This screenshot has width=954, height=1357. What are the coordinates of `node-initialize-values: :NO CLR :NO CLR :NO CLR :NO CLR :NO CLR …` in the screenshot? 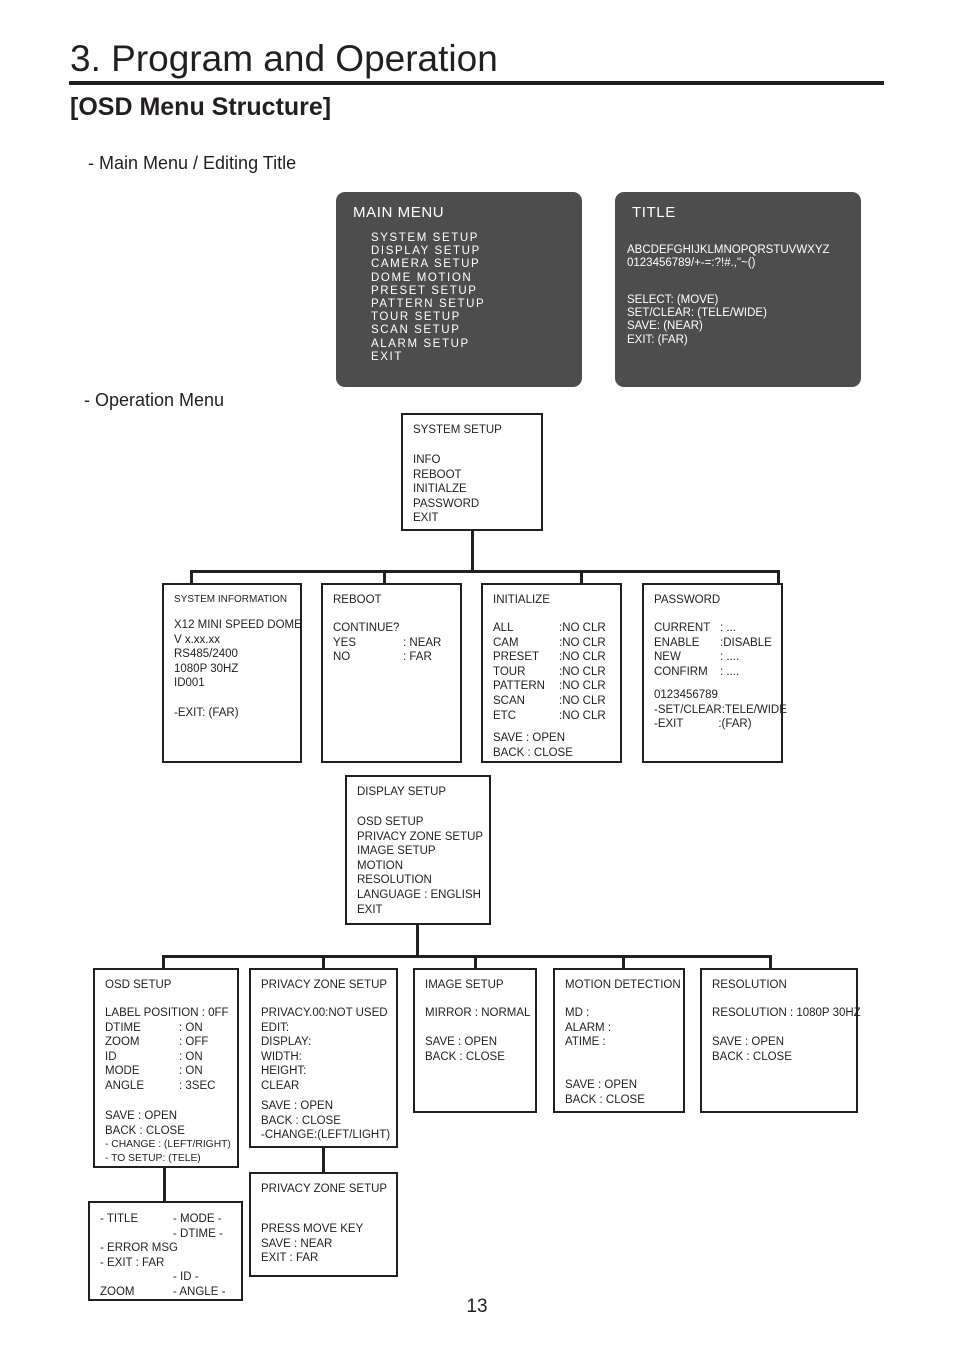 It's located at (582, 672).